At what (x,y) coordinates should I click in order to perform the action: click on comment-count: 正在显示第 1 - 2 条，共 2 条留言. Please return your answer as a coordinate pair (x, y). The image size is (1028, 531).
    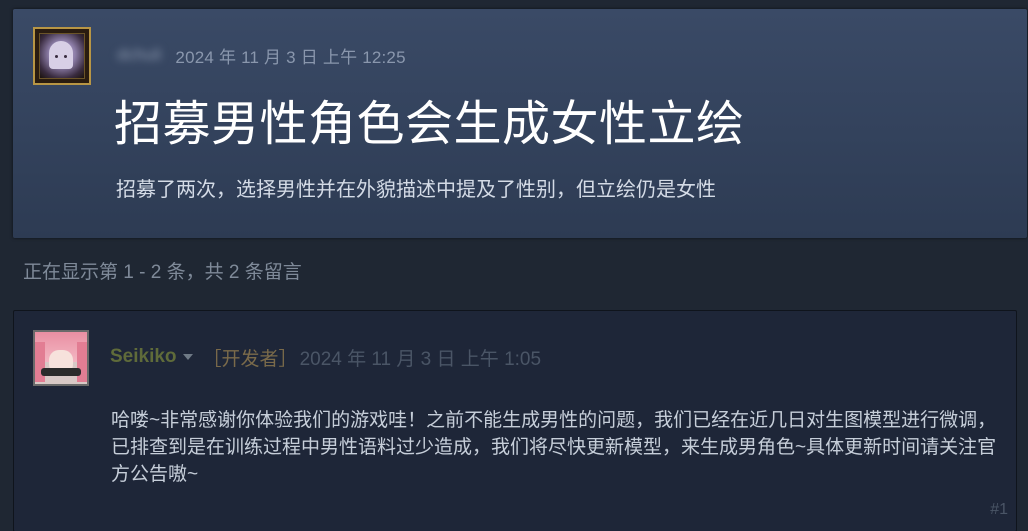
    Looking at the image, I should click on (162, 272).